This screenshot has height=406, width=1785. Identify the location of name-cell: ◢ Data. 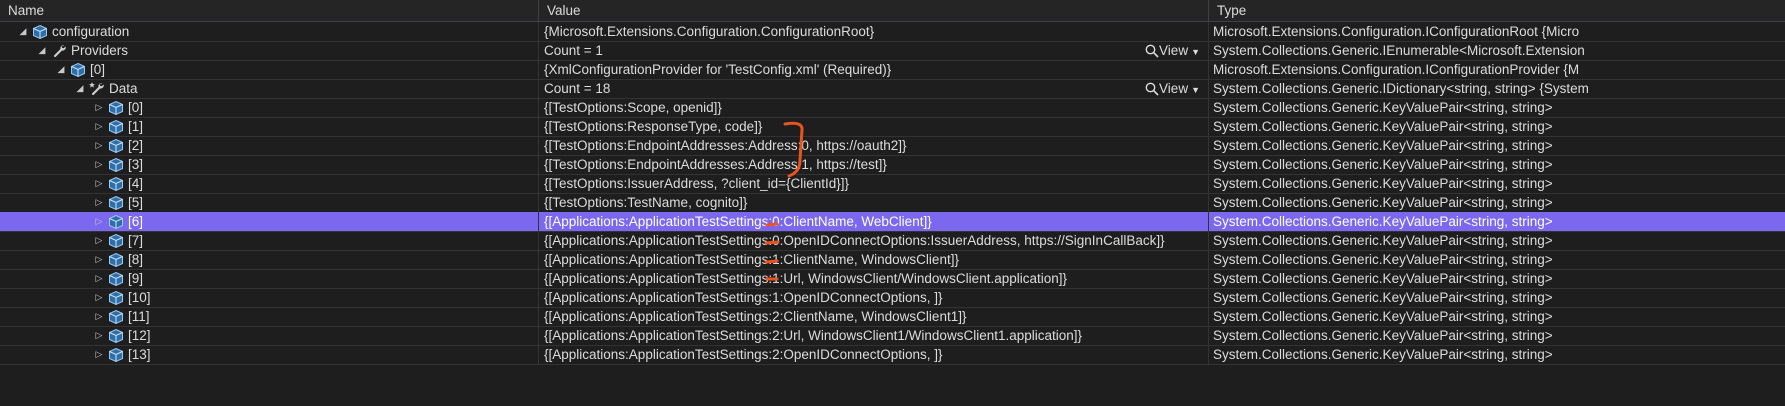
(269, 88).